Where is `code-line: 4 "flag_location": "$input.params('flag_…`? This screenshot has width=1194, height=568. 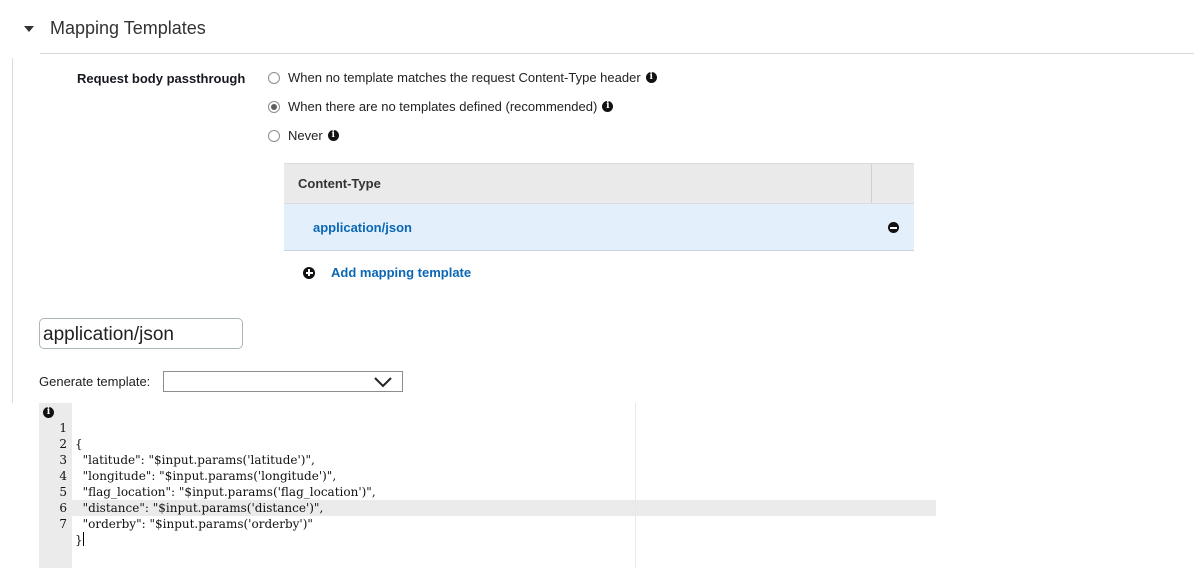 code-line: 4 "flag_location": "$input.params('flag_… is located at coordinates (207, 475).